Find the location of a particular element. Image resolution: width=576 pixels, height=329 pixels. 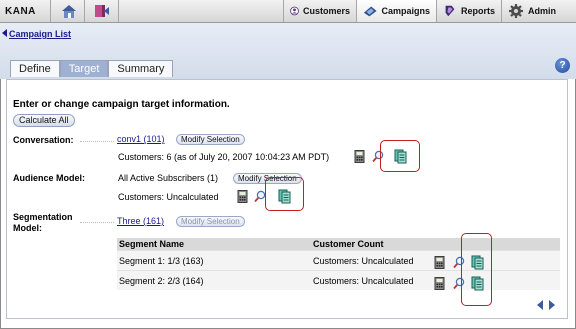

conversation-link: conv1 (101) is located at coordinates (141, 139).